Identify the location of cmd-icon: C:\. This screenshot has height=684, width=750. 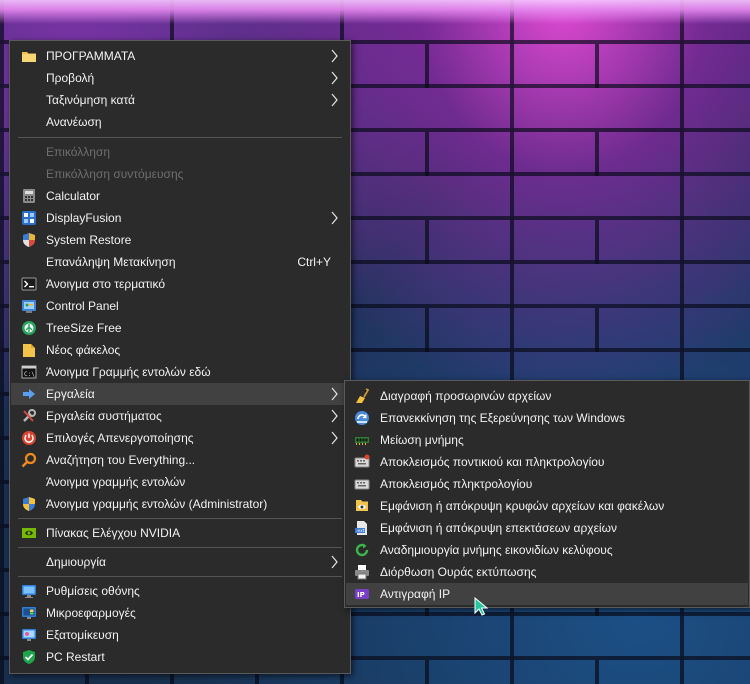
(29, 372).